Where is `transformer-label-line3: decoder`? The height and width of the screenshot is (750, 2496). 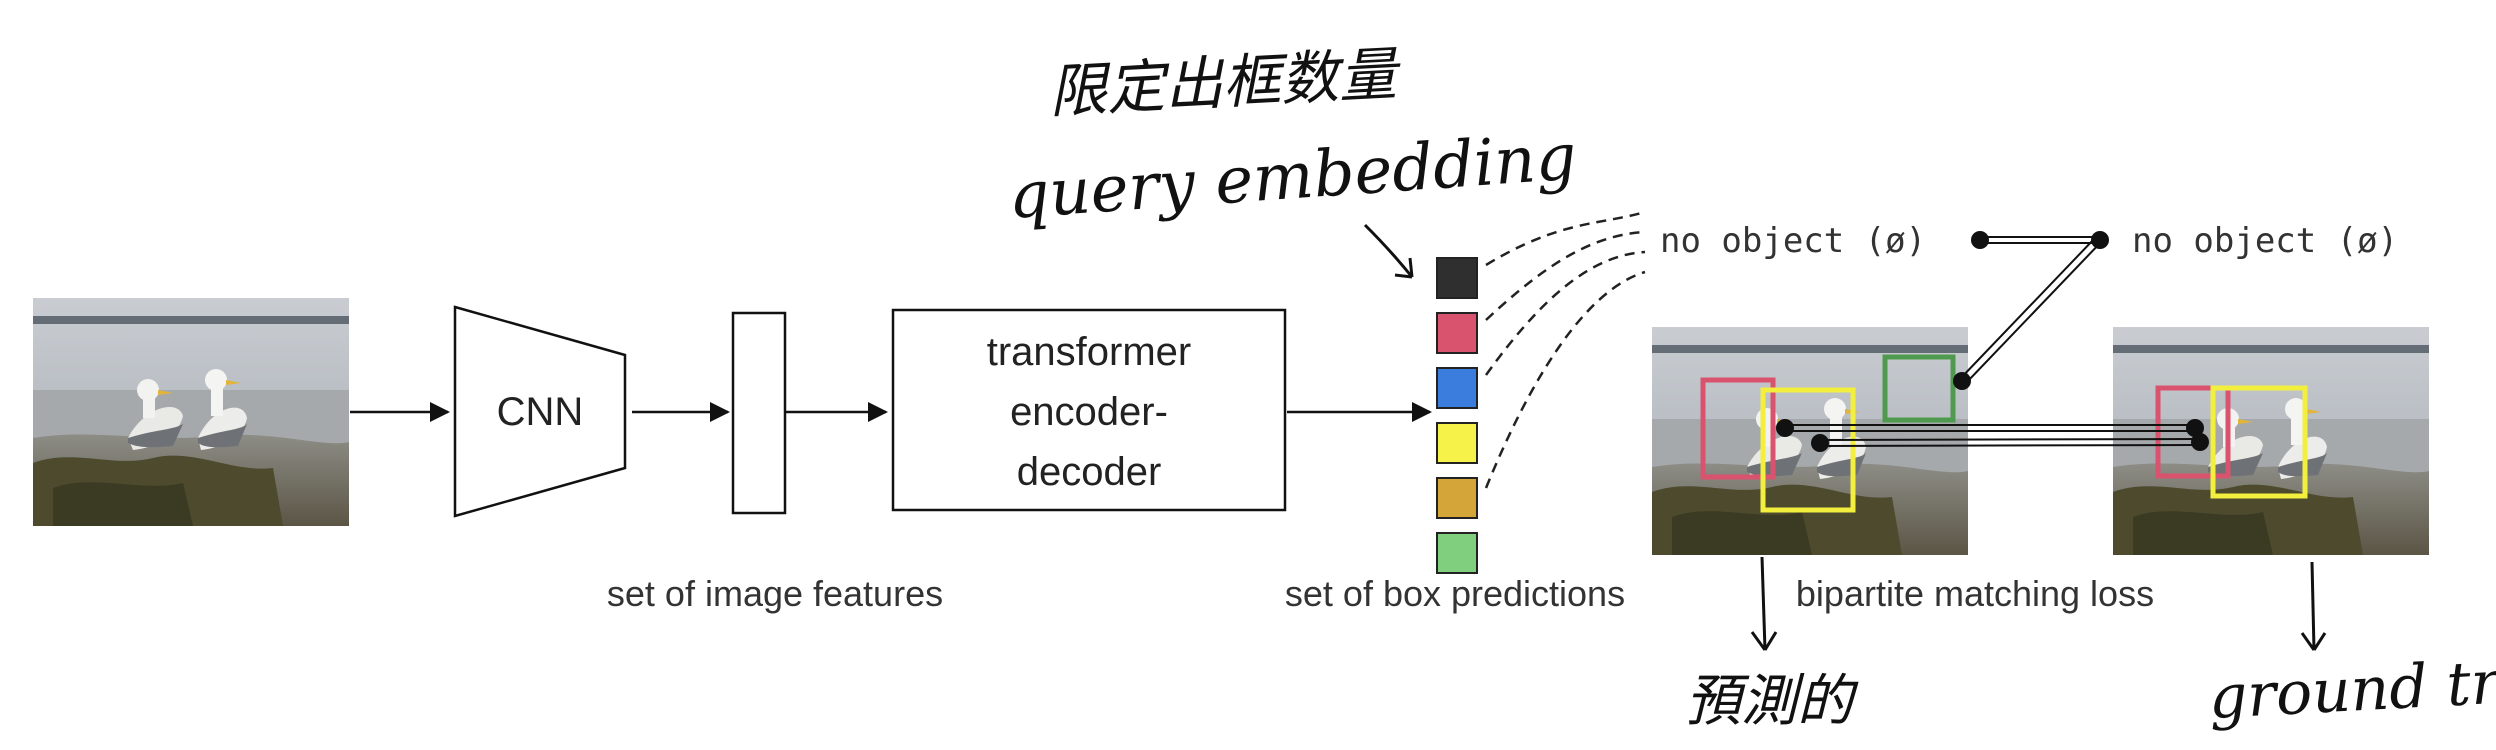
transformer-label-line3: decoder is located at coordinates (1089, 472).